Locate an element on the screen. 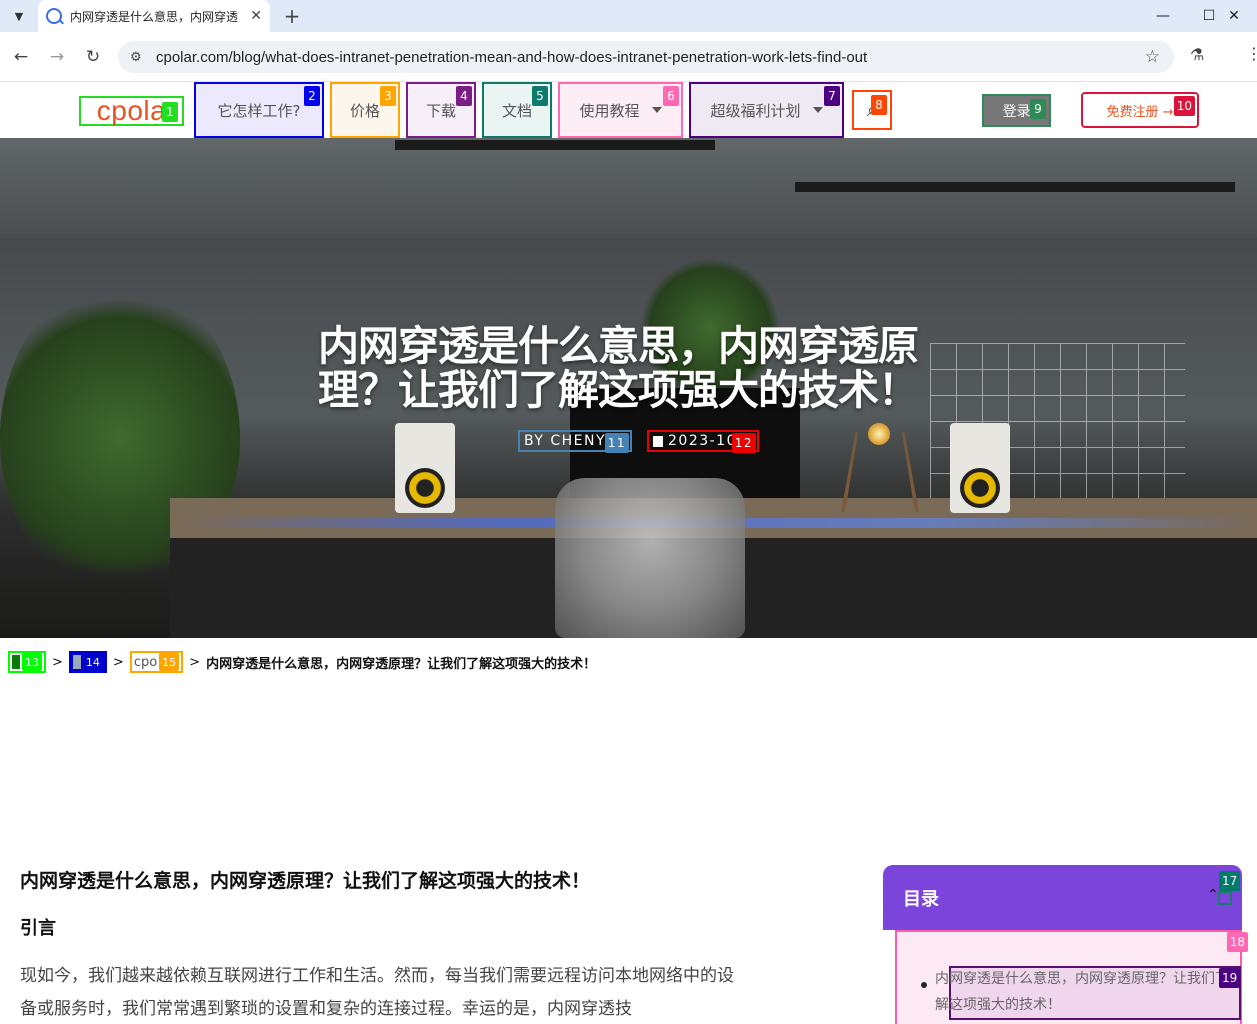 The height and width of the screenshot is (1024, 1257). breadcrumb-cpolar-label: cpo is located at coordinates (145, 662).